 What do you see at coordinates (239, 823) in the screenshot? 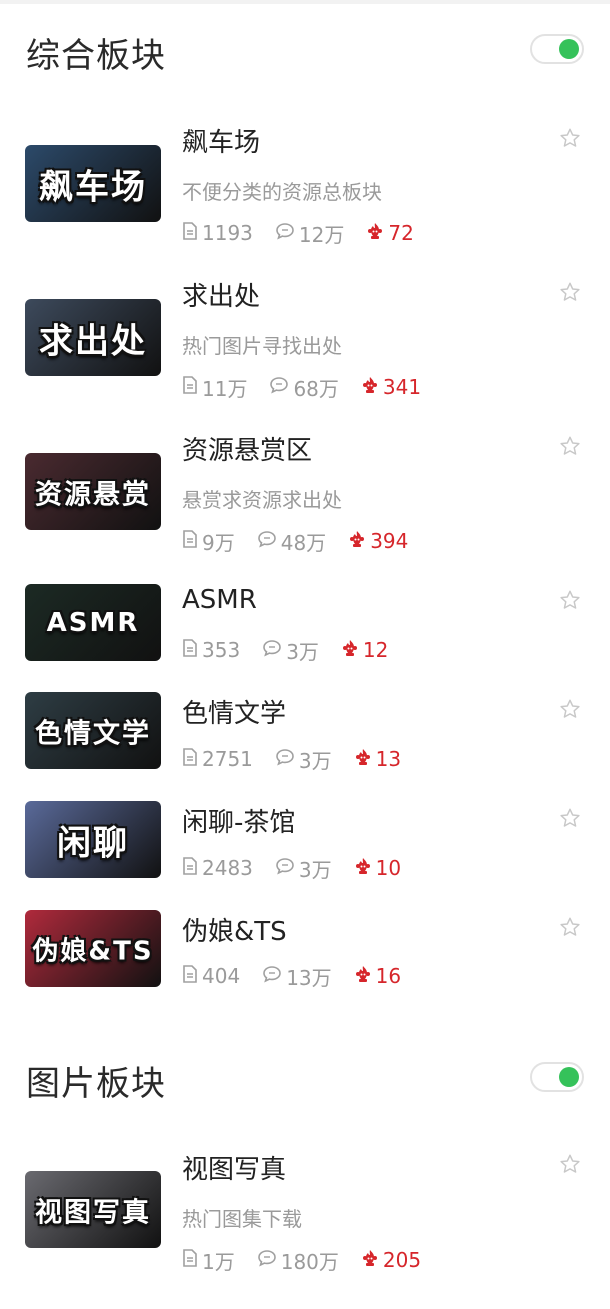
I see `board-name: 闲聊-茶馆` at bounding box center [239, 823].